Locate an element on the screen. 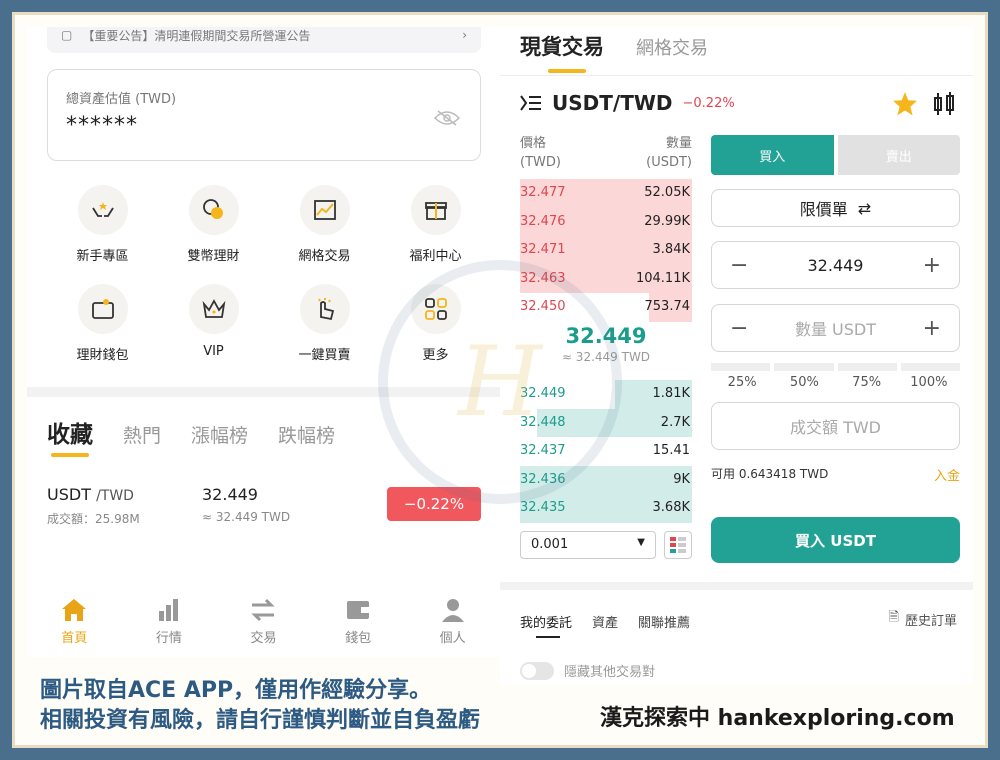 This screenshot has height=760, width=1000. tab-assets: 資產 is located at coordinates (605, 621).